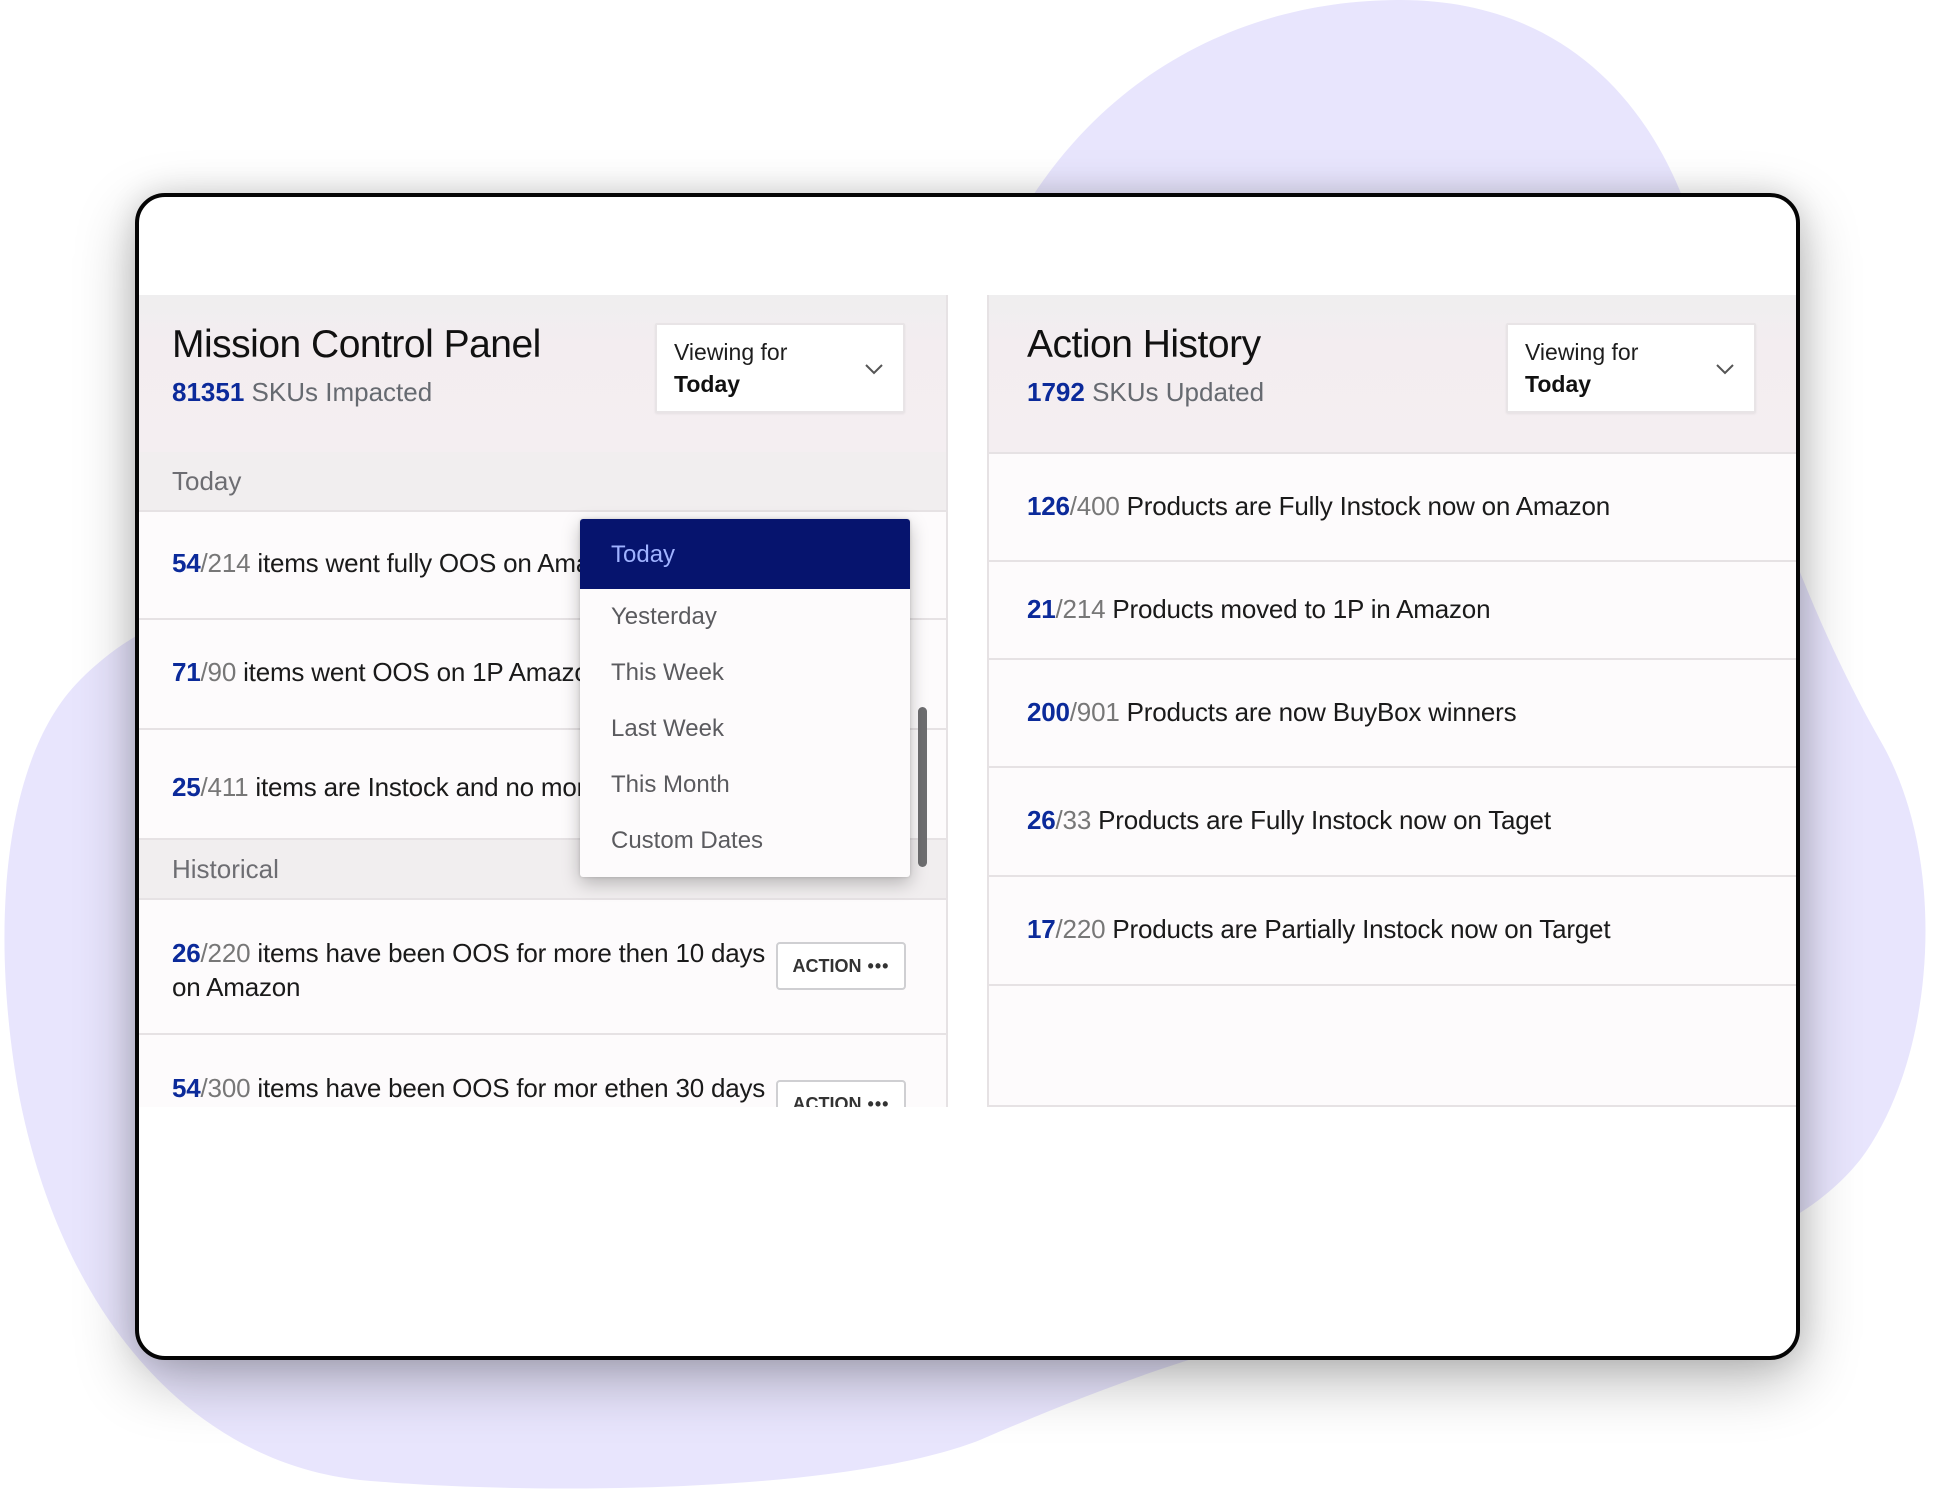 The image size is (1936, 1495). What do you see at coordinates (643, 554) in the screenshot?
I see `option-label: Today` at bounding box center [643, 554].